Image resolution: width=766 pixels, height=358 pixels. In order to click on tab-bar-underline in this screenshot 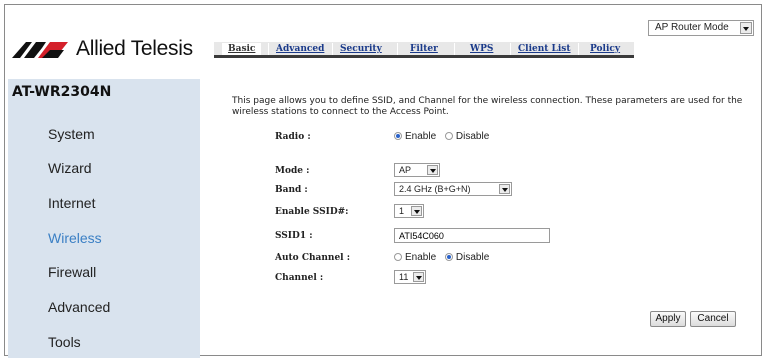, I will do `click(424, 56)`.